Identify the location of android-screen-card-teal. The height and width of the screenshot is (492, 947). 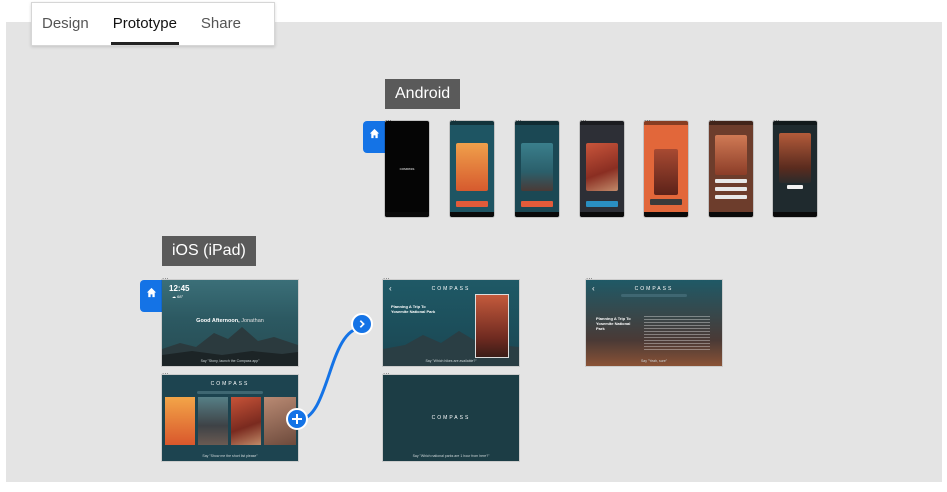
(537, 169).